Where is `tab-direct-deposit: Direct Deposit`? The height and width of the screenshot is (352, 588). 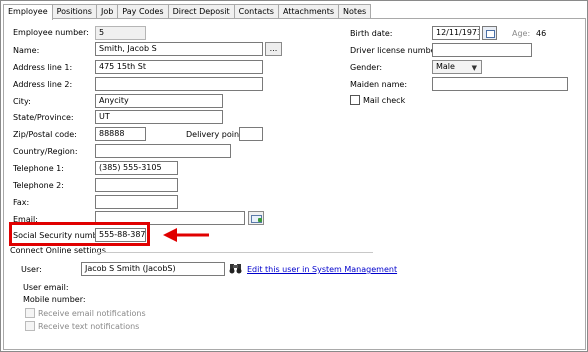 tab-direct-deposit: Direct Deposit is located at coordinates (201, 11).